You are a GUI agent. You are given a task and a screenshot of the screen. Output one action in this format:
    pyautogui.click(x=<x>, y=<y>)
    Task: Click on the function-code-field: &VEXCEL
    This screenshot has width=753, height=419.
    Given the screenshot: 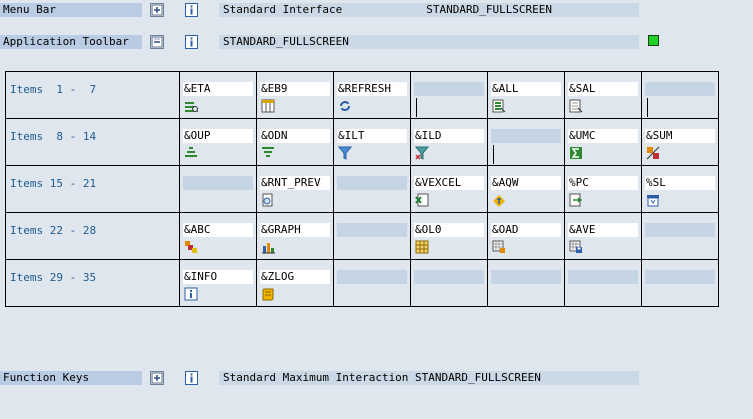 What is the action you would take?
    pyautogui.click(x=449, y=183)
    